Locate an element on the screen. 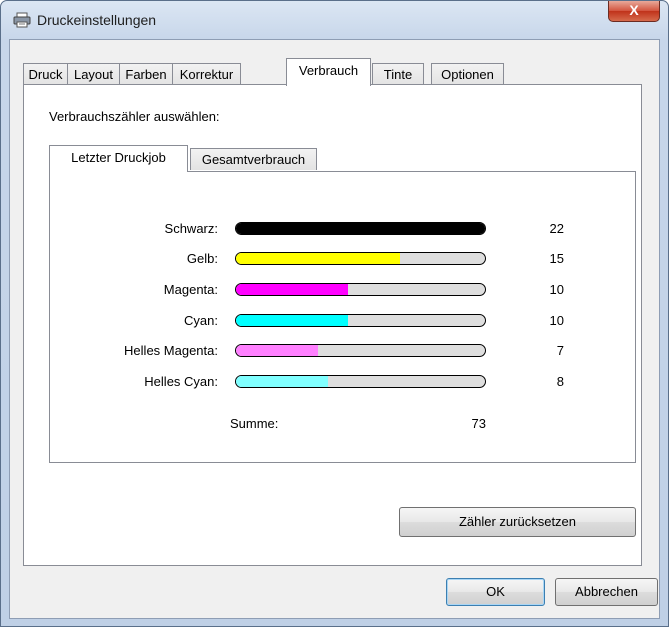 The height and width of the screenshot is (627, 669). ink-count: 8 is located at coordinates (560, 381).